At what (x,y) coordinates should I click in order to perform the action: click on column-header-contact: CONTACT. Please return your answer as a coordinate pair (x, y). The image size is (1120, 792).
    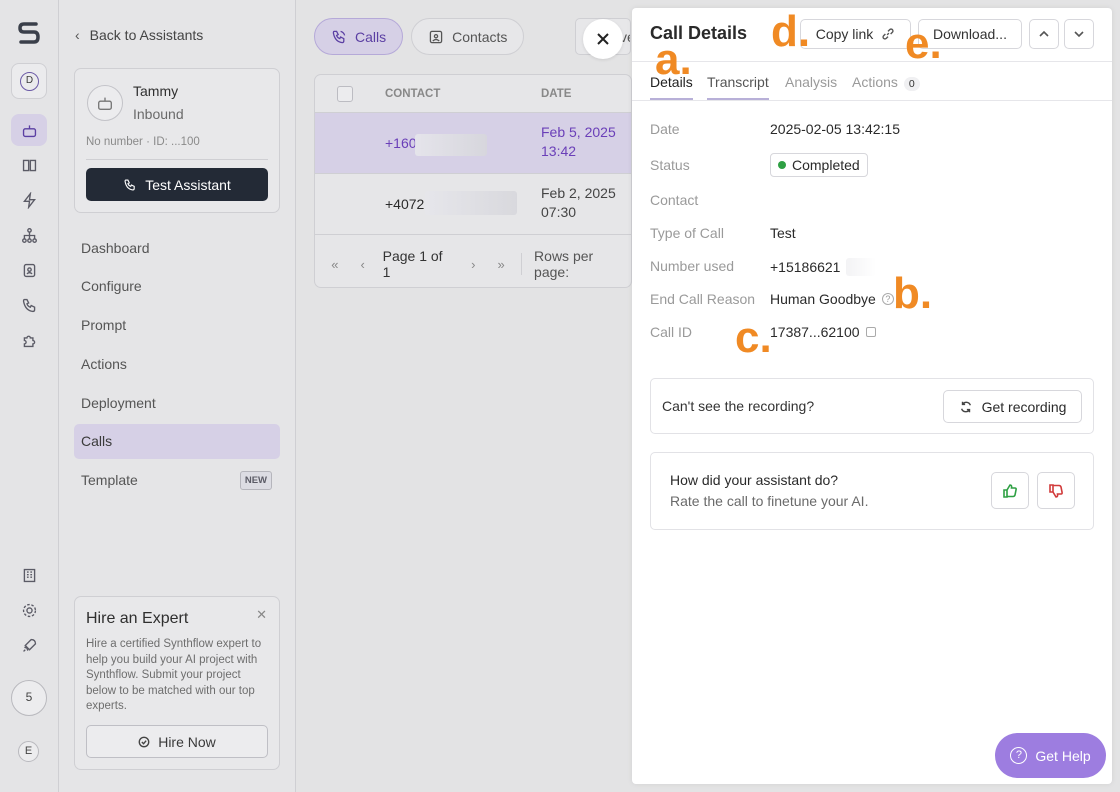
    Looking at the image, I should click on (413, 94).